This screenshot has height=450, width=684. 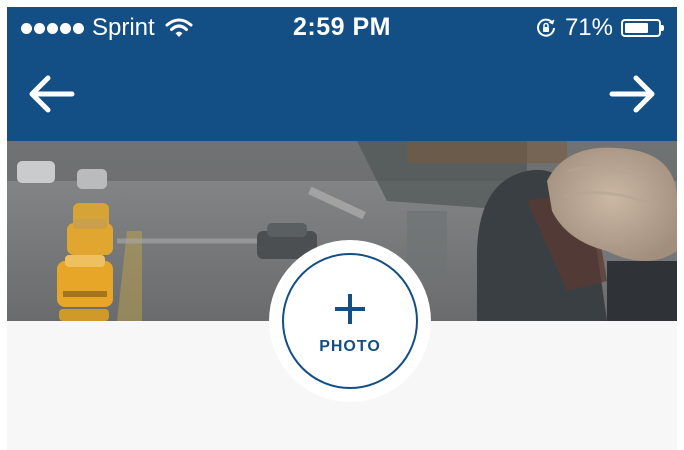 I want to click on back-button, so click(x=51, y=94).